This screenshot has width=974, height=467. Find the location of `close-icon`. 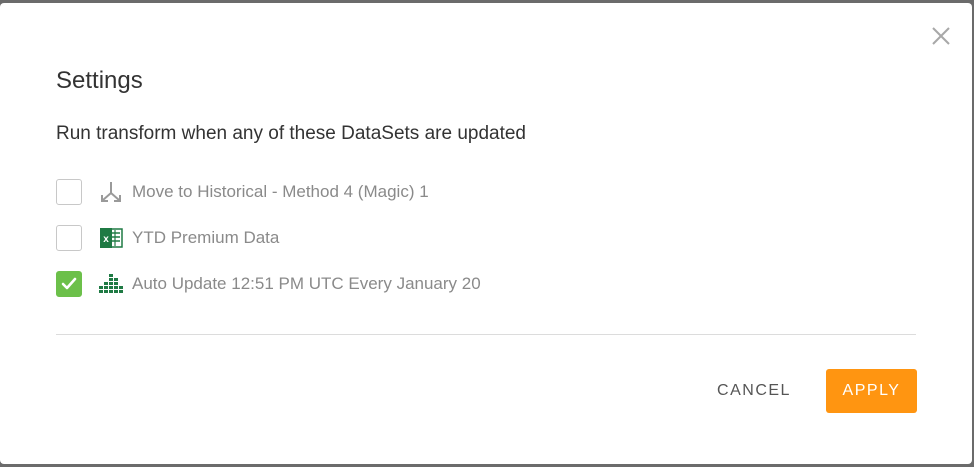

close-icon is located at coordinates (941, 36).